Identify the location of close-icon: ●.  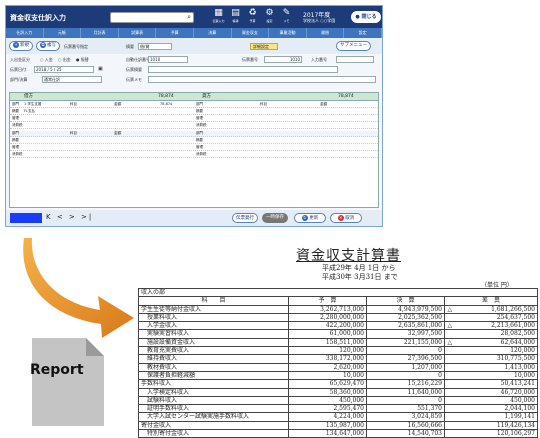
(357, 17).